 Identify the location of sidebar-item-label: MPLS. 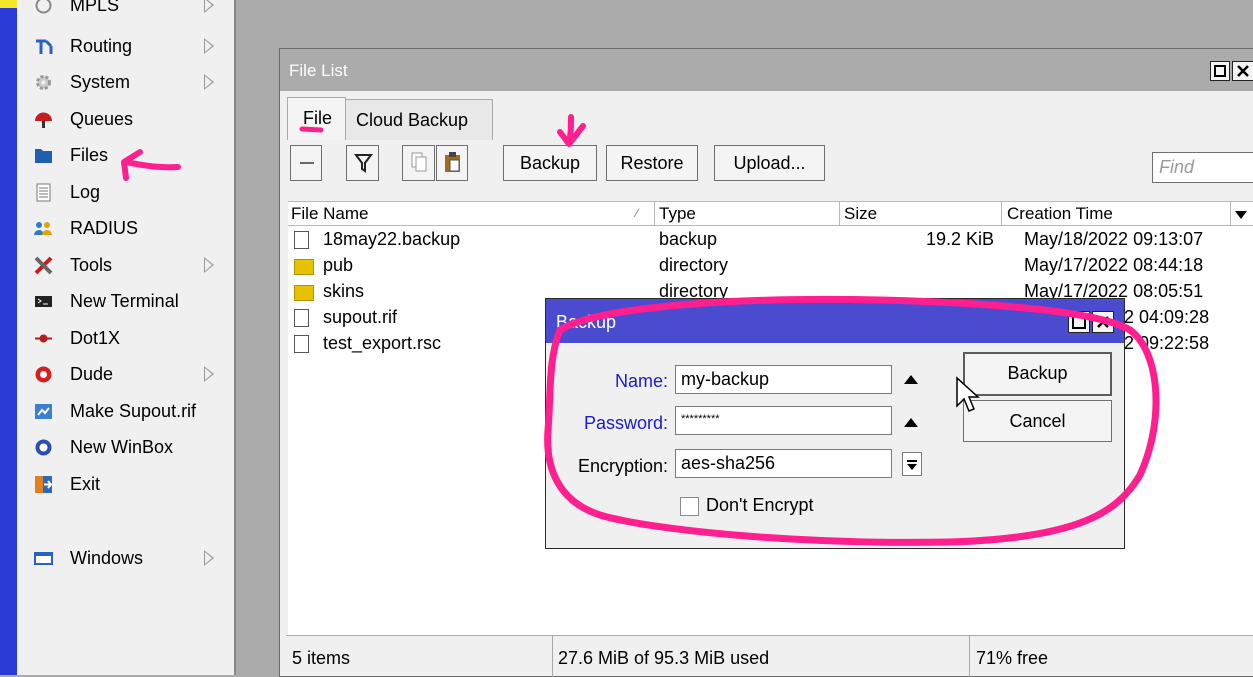
(95, 7).